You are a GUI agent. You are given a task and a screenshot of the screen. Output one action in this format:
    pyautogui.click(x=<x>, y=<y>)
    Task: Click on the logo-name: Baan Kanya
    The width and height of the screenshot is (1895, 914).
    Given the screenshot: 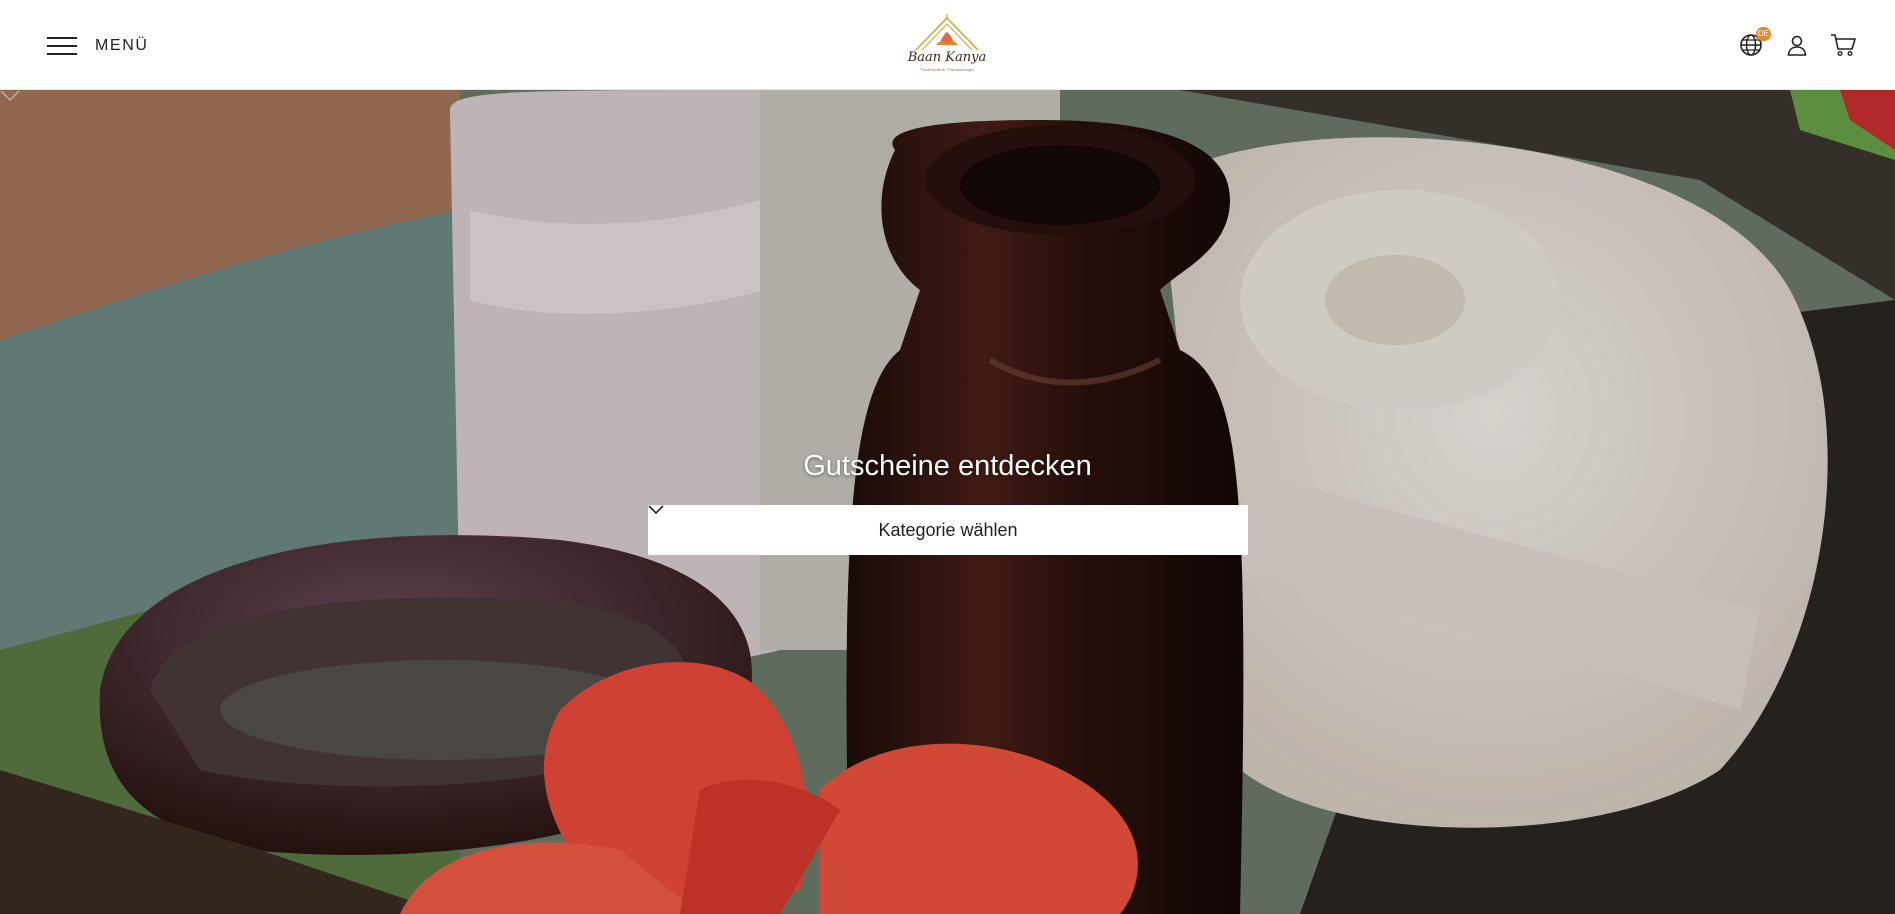 What is the action you would take?
    pyautogui.click(x=947, y=57)
    